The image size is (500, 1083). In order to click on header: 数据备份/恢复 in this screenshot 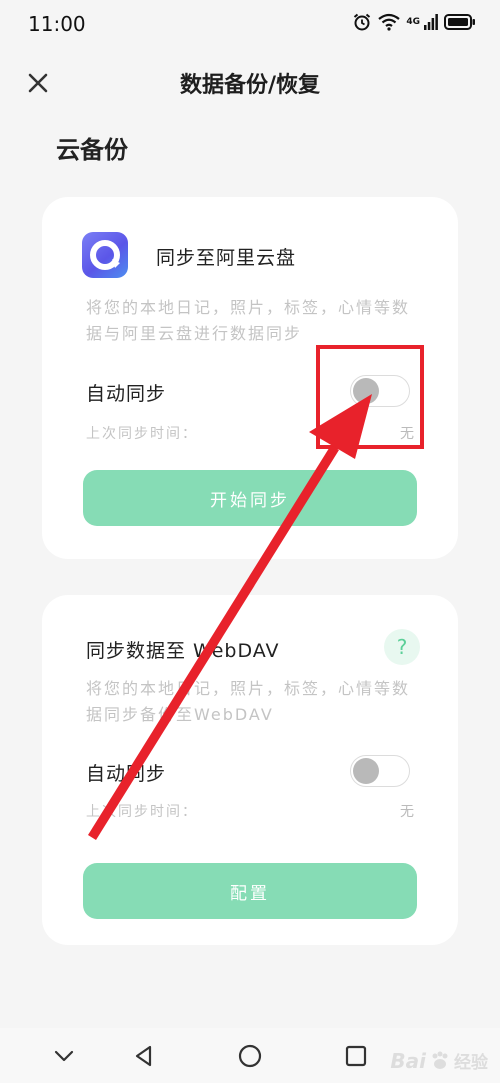, I will do `click(250, 83)`.